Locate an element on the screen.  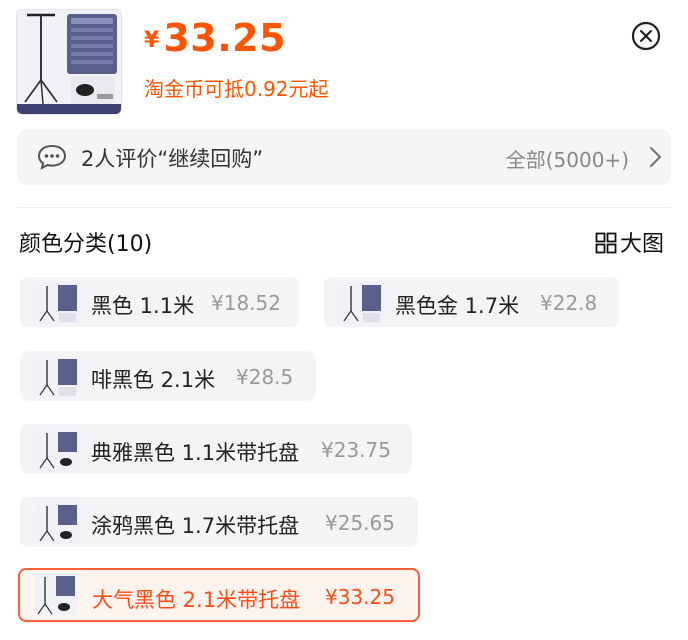
grid-view-icon is located at coordinates (606, 246).